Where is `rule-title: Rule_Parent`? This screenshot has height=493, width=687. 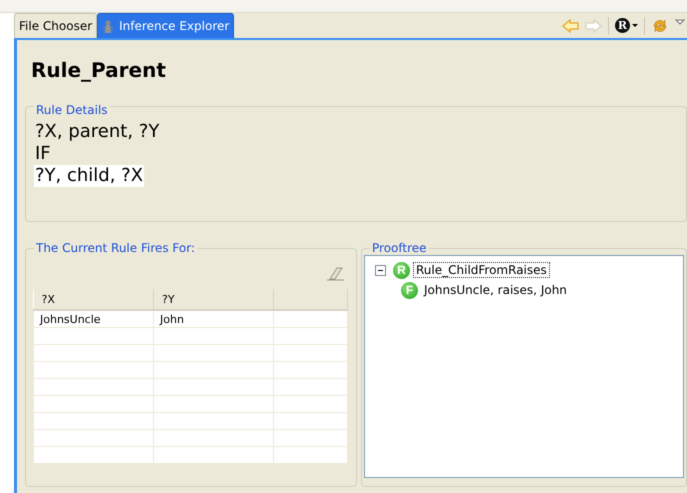 rule-title: Rule_Parent is located at coordinates (98, 70).